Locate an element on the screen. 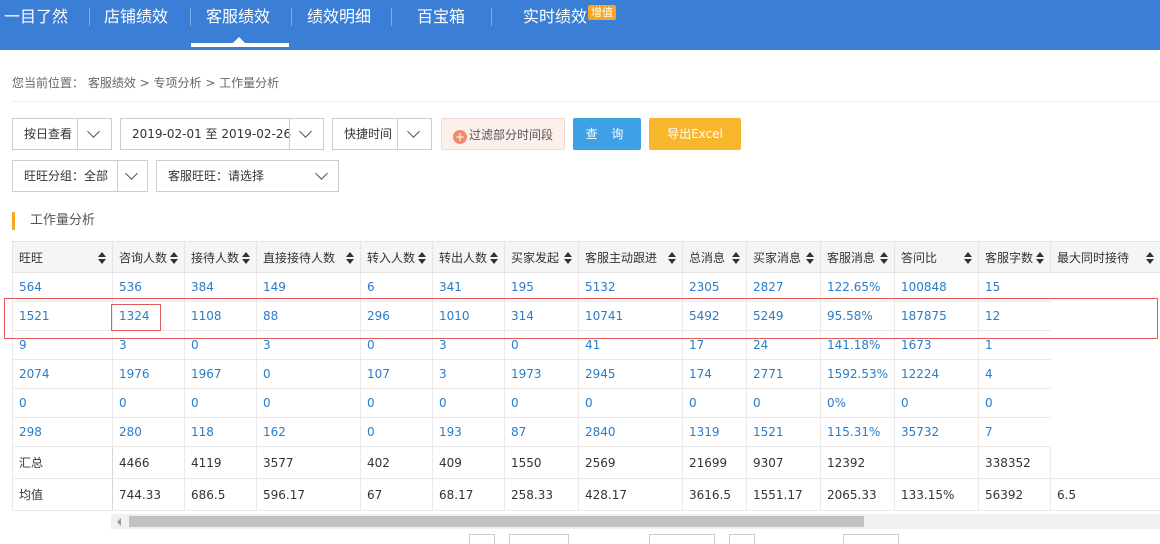 Image resolution: width=1160 pixels, height=544 pixels. breadcrumb: 您当前位置： 客服绩效 > 专项分析 > 工作量分析 is located at coordinates (145, 82).